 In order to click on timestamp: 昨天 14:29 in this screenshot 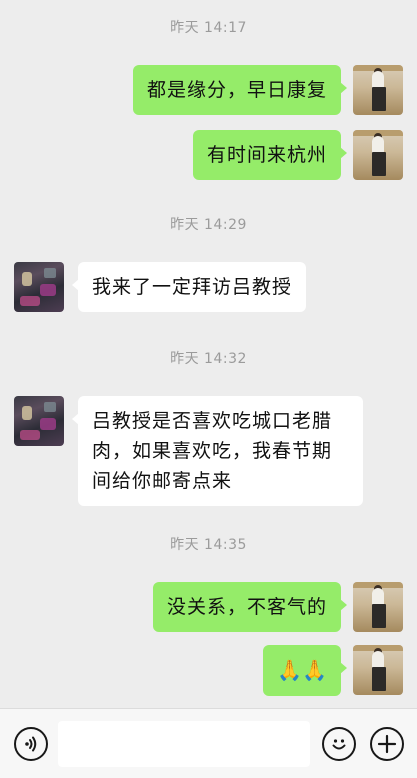, I will do `click(208, 225)`.